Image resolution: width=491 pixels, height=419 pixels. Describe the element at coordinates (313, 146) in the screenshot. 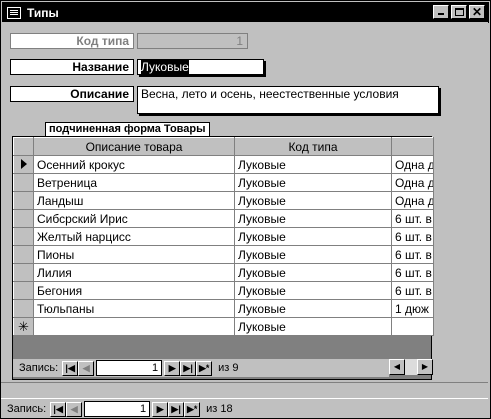

I see `column-header-type-code: Код типа` at that location.